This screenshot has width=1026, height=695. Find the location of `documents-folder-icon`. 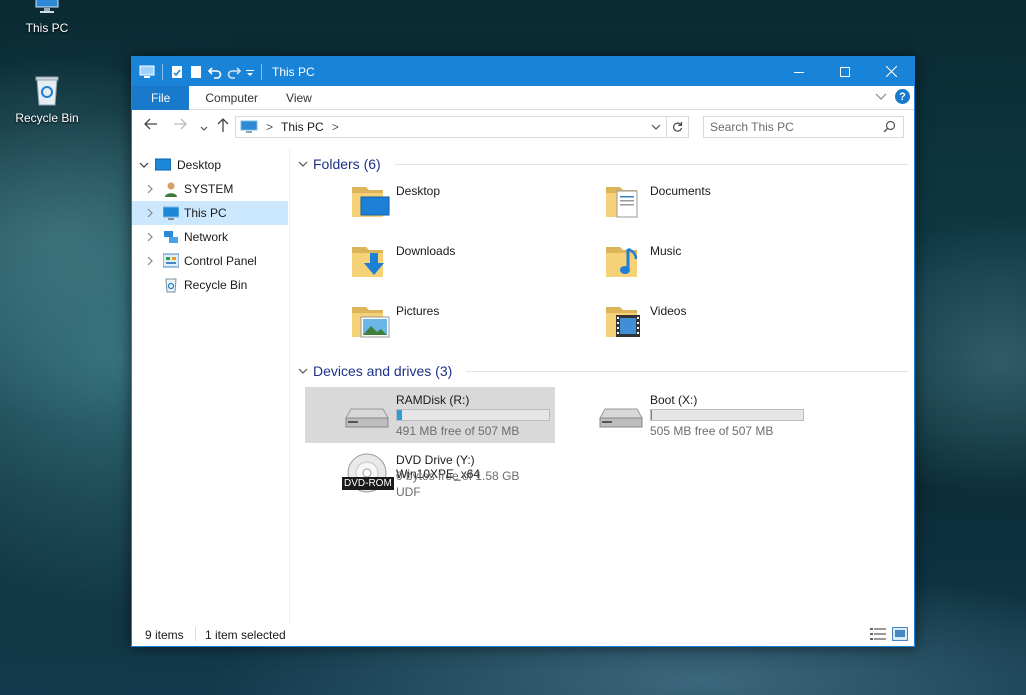

documents-folder-icon is located at coordinates (622, 202).